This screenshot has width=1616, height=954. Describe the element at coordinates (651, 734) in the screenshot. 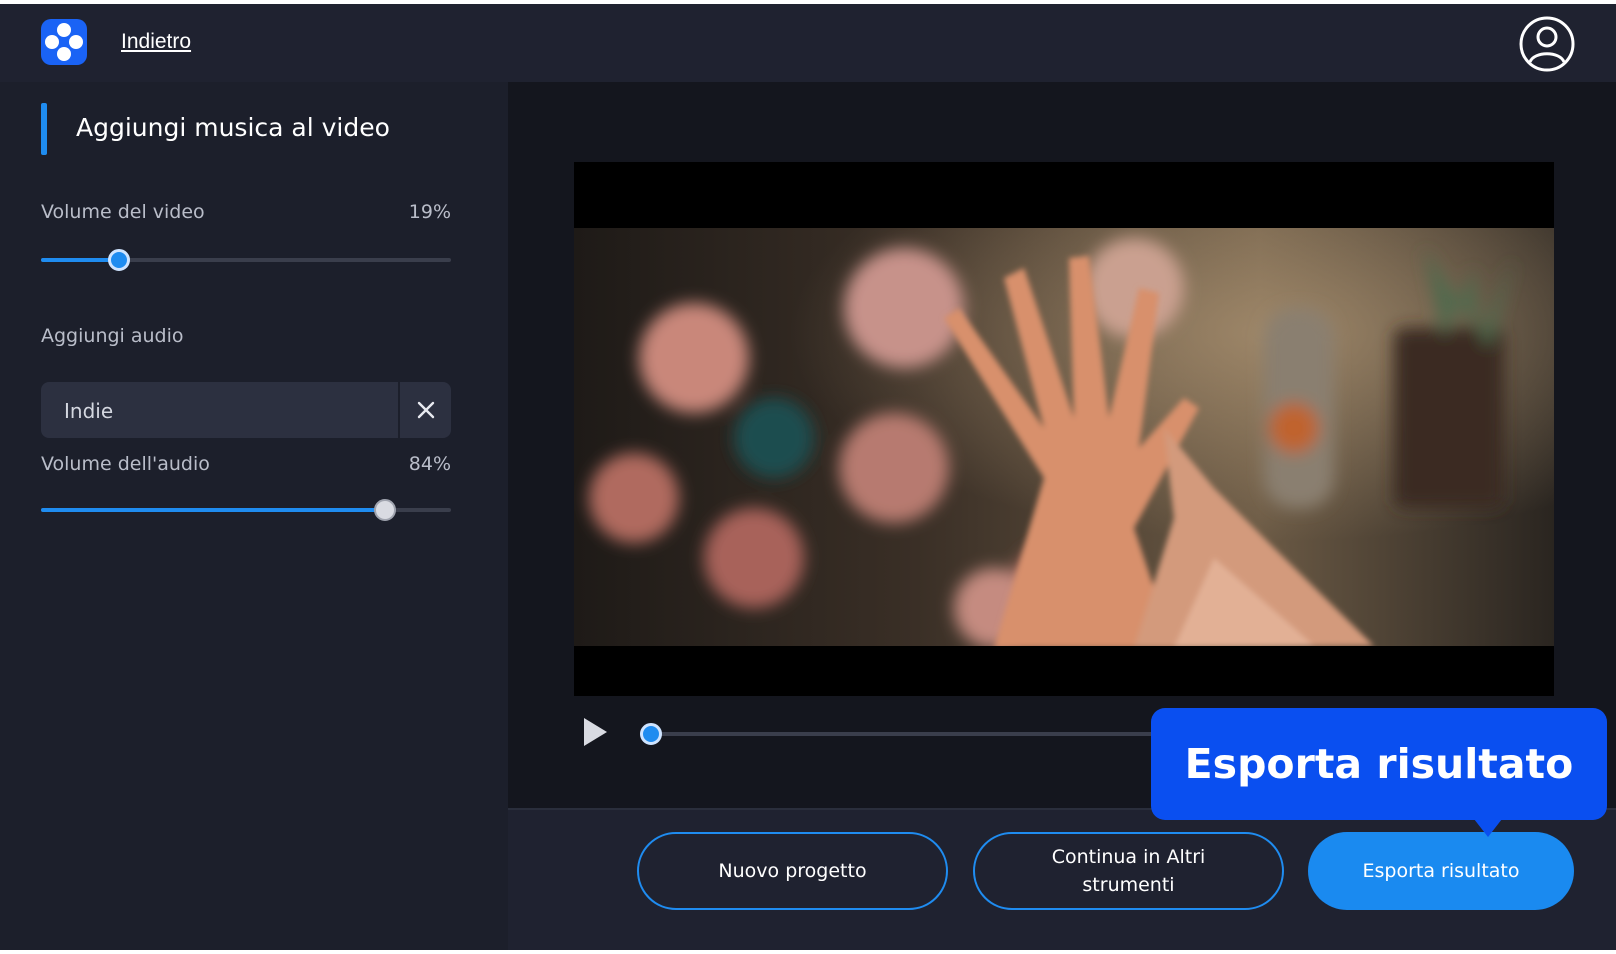

I see `timeline-thumb` at that location.